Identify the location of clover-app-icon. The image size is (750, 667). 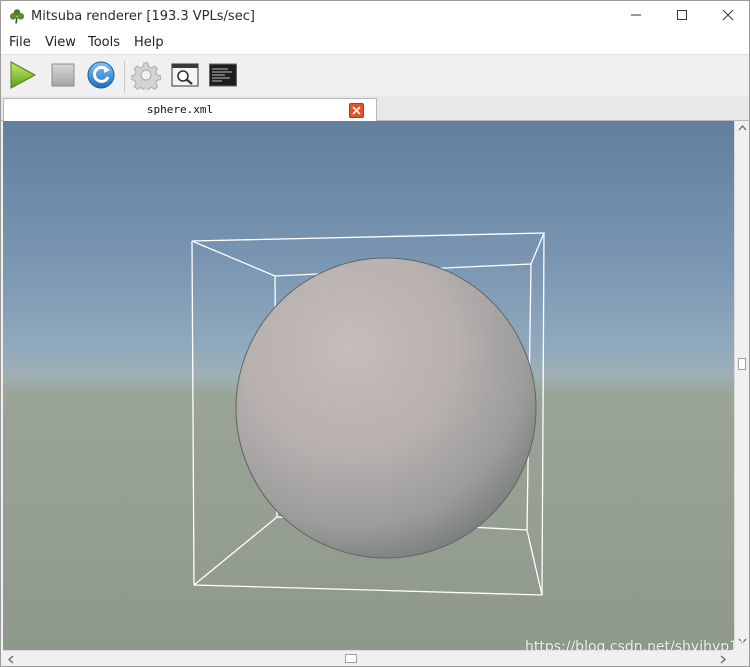
(17, 16).